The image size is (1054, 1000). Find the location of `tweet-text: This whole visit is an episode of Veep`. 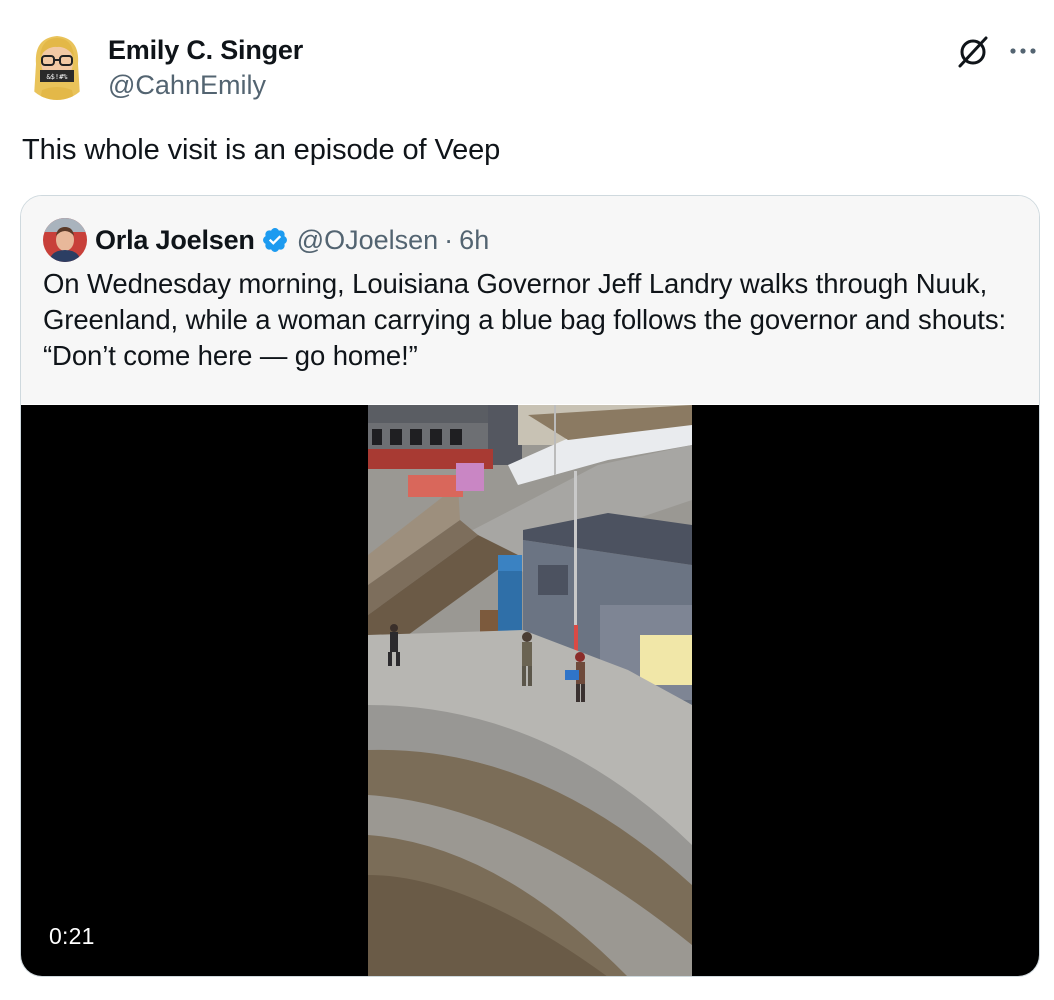

tweet-text: This whole visit is an episode of Veep is located at coordinates (261, 150).